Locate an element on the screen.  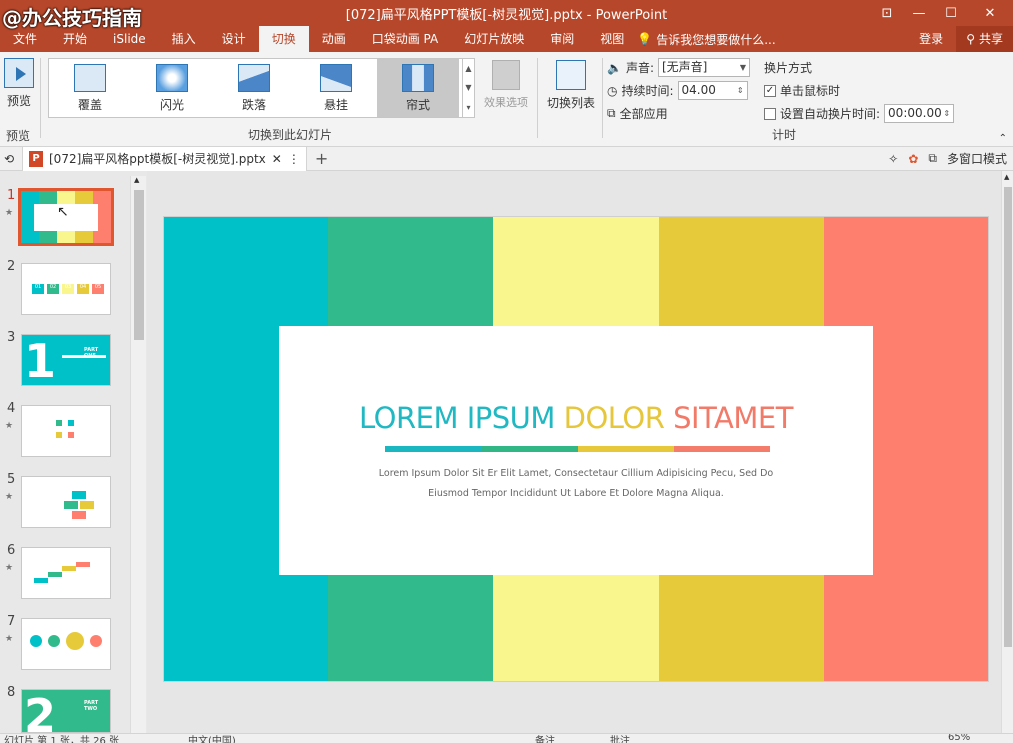
transition-gallery: 覆盖 闪光 跌落 悬挂 帘式 is located at coordinates (255, 88).